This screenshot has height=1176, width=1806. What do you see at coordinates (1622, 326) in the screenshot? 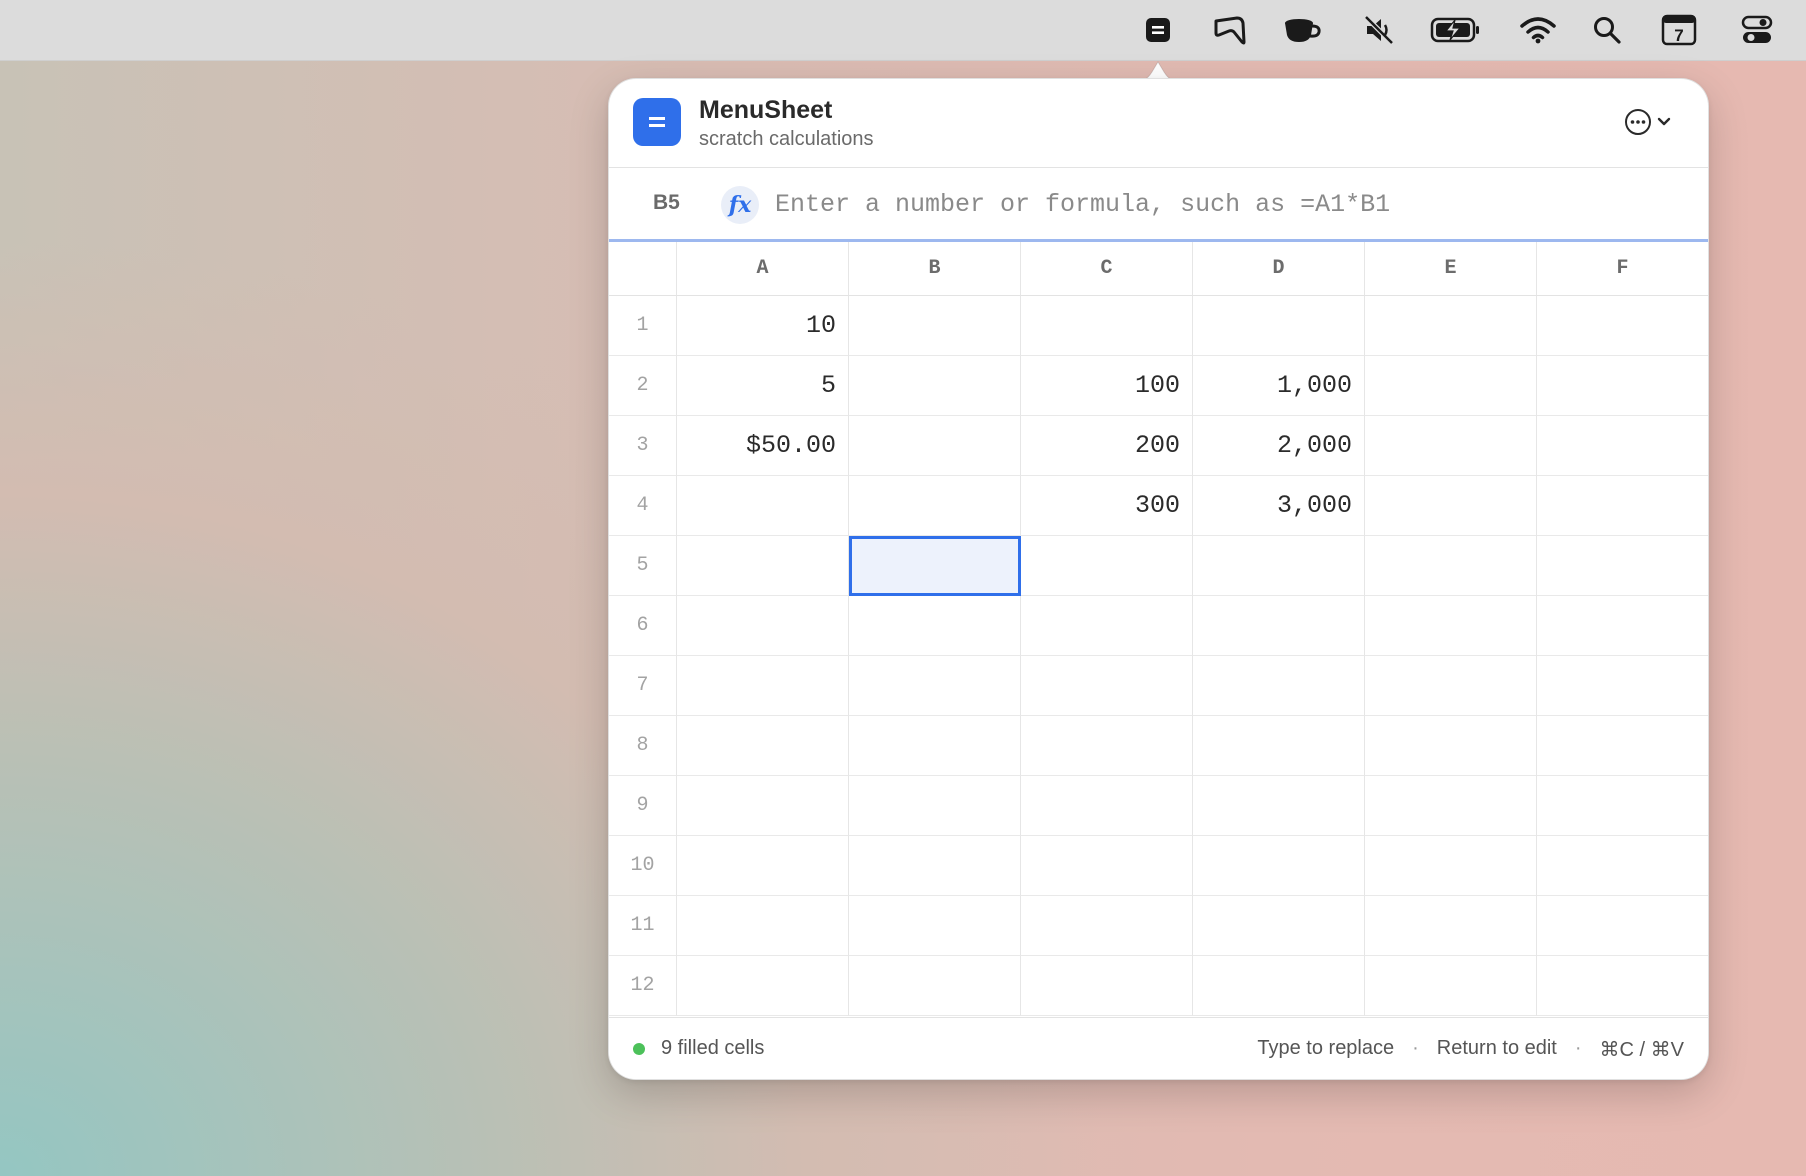
I see `cell-f1` at bounding box center [1622, 326].